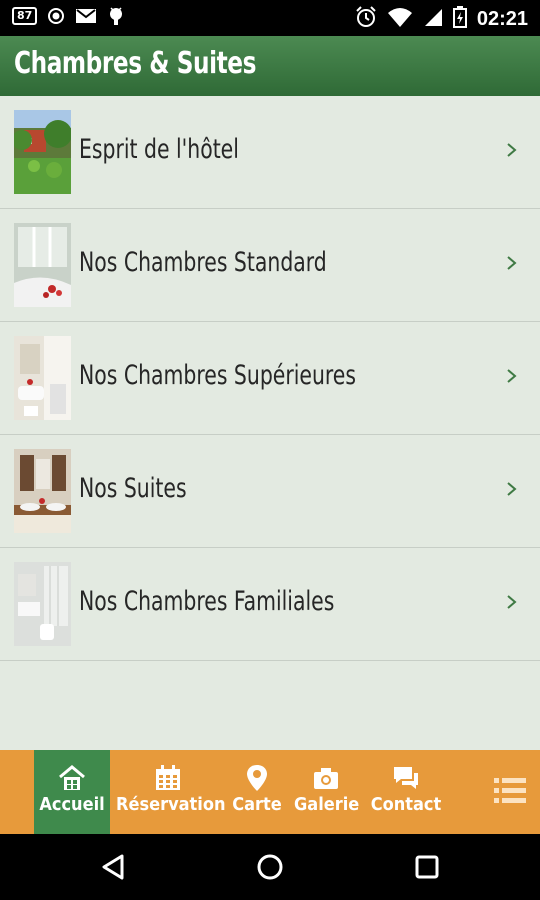 The width and height of the screenshot is (540, 900). I want to click on list-item-label: Nos Chambres Familiales, so click(207, 601).